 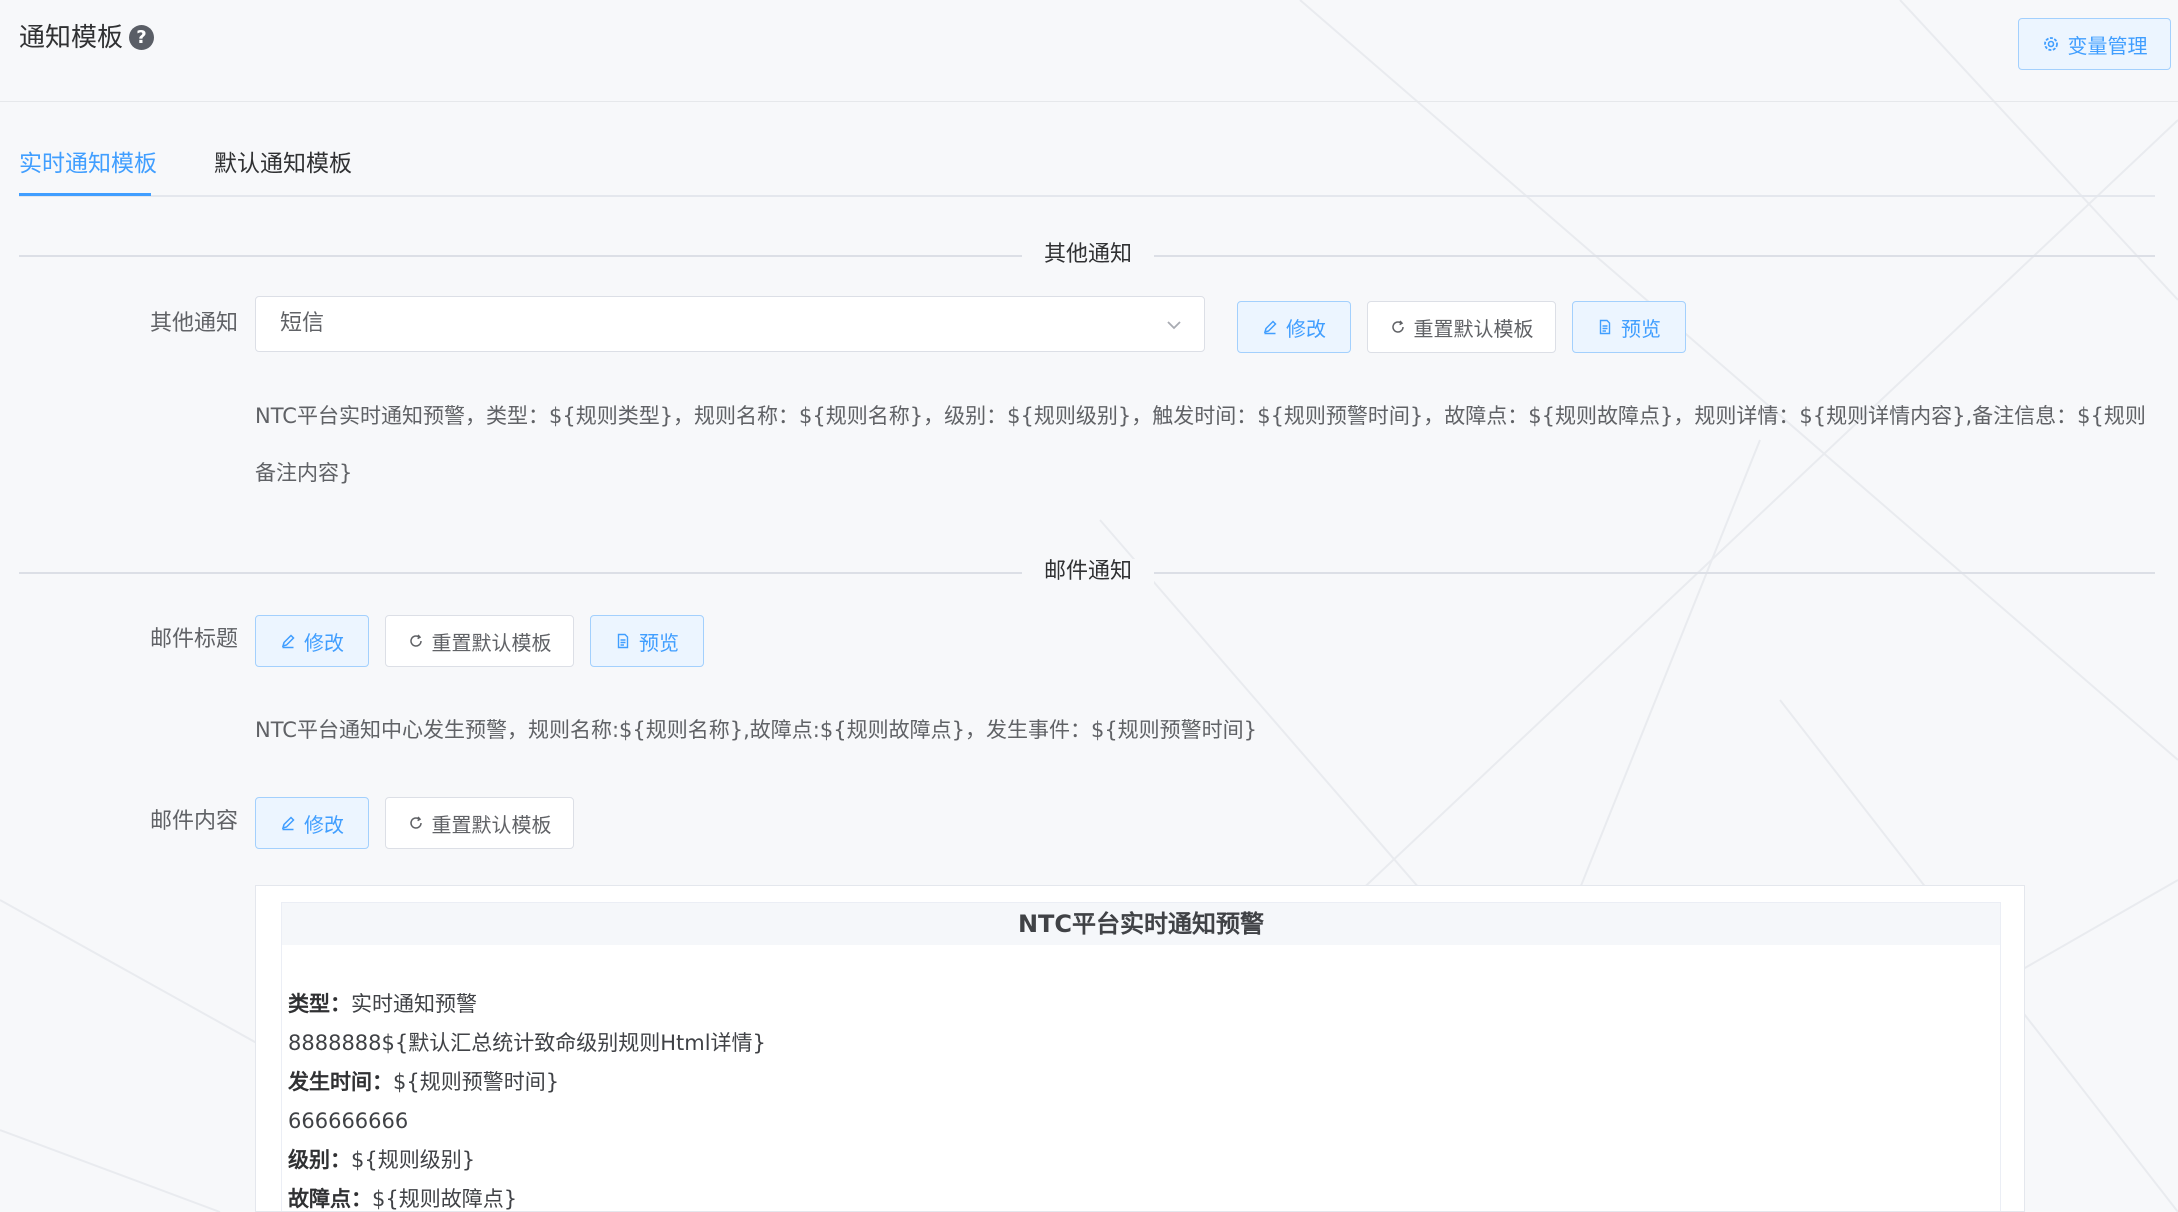 What do you see at coordinates (193, 323) in the screenshot?
I see `other-notification-label: 其他通知` at bounding box center [193, 323].